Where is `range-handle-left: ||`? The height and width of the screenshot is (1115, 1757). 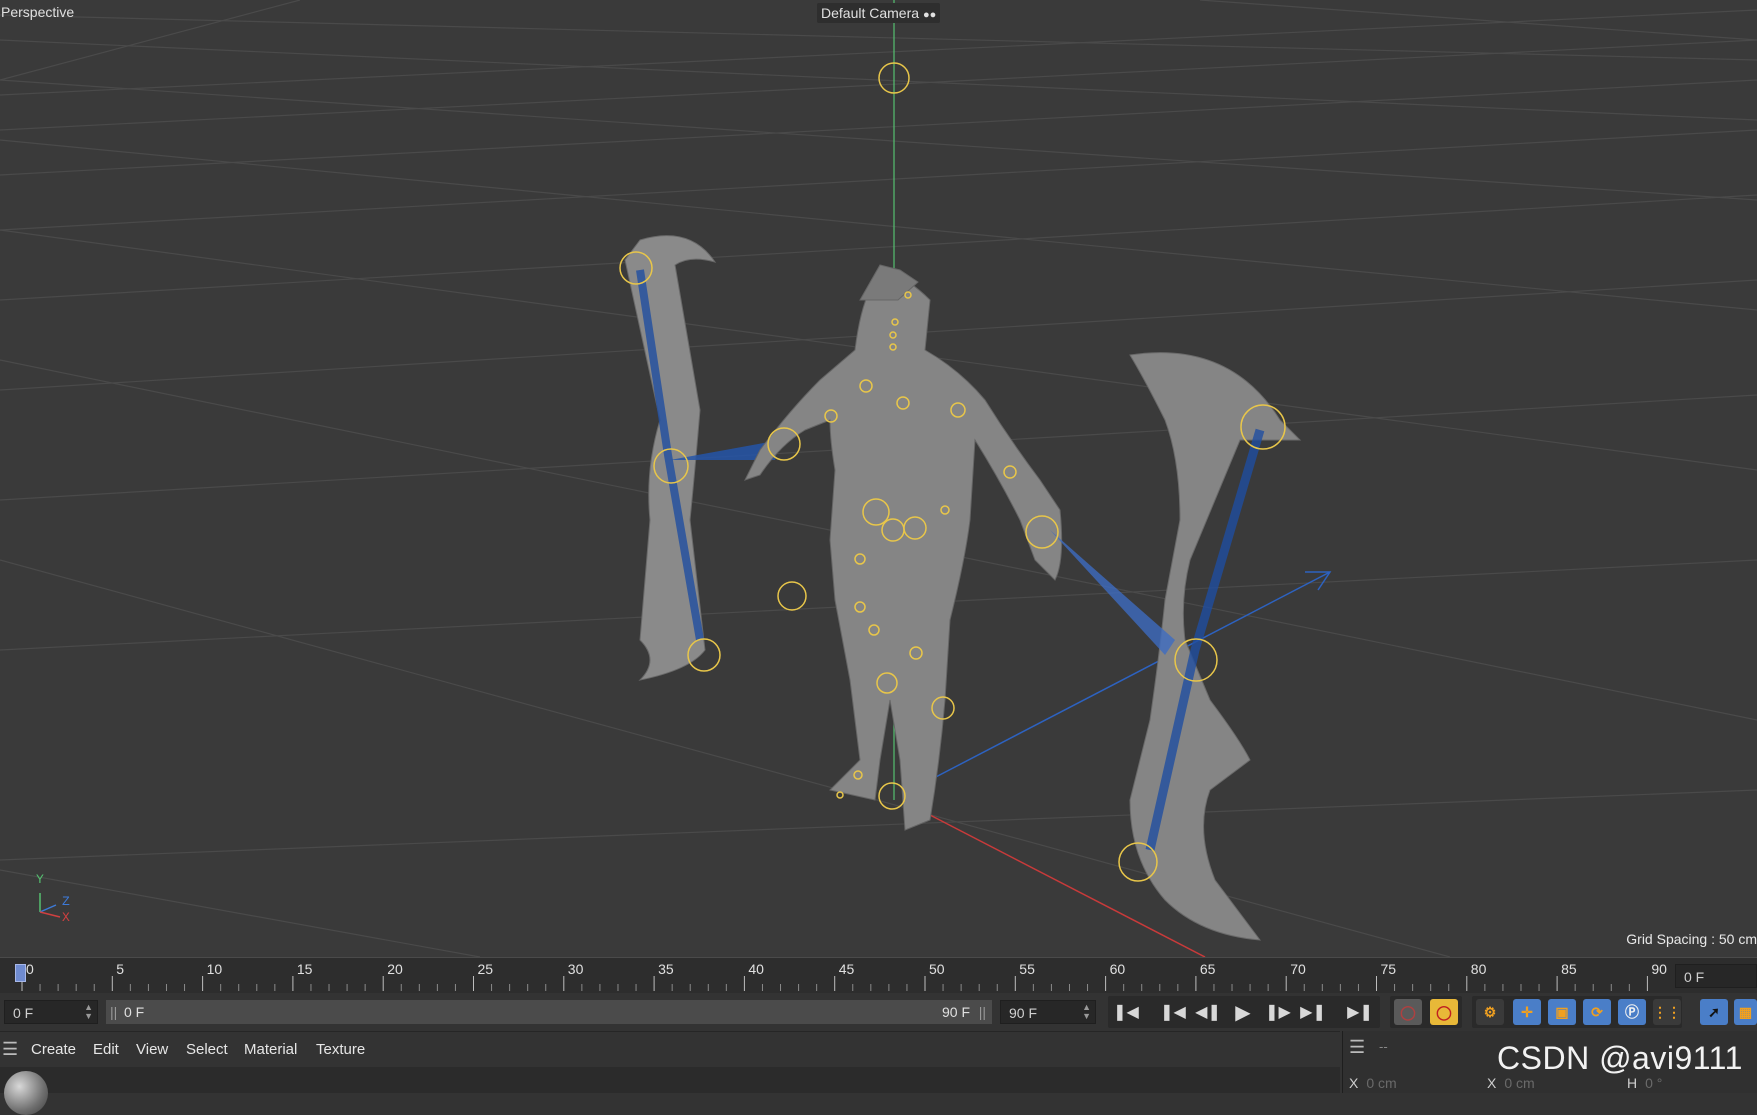
range-handle-left: || is located at coordinates (113, 1012).